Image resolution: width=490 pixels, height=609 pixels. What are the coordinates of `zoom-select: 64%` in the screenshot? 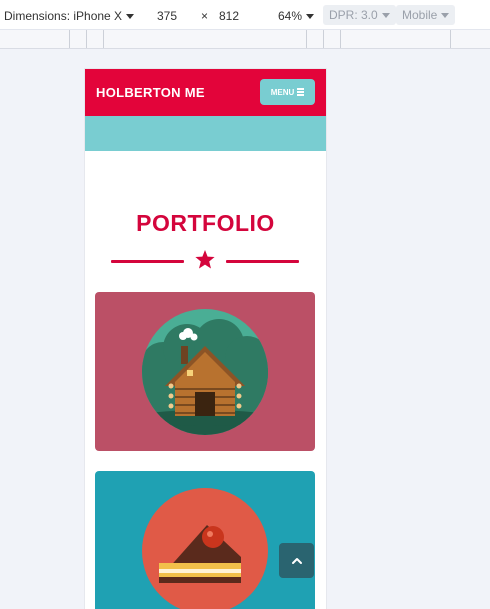 It's located at (296, 16).